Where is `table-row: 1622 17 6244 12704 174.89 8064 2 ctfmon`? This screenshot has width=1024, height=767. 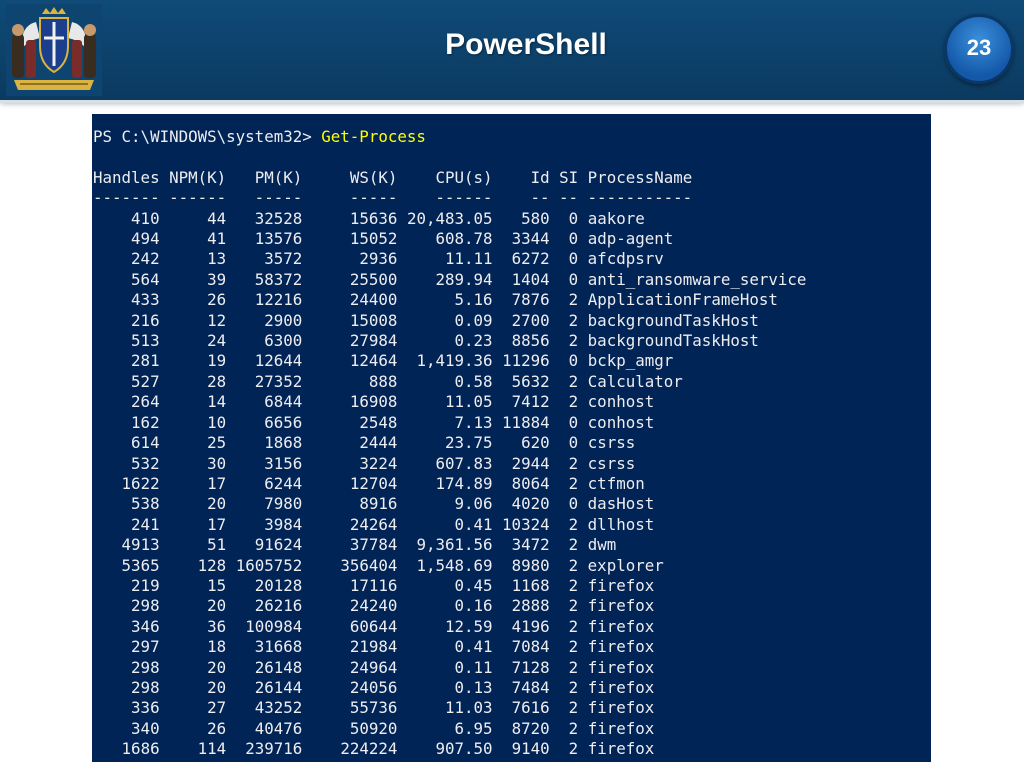
table-row: 1622 17 6244 12704 174.89 8064 2 ctfmon is located at coordinates (512, 484).